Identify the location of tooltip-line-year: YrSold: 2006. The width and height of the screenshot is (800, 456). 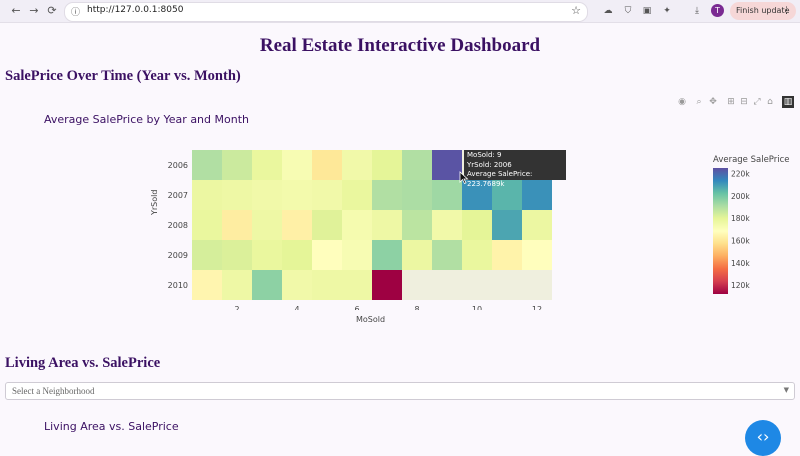
(489, 164).